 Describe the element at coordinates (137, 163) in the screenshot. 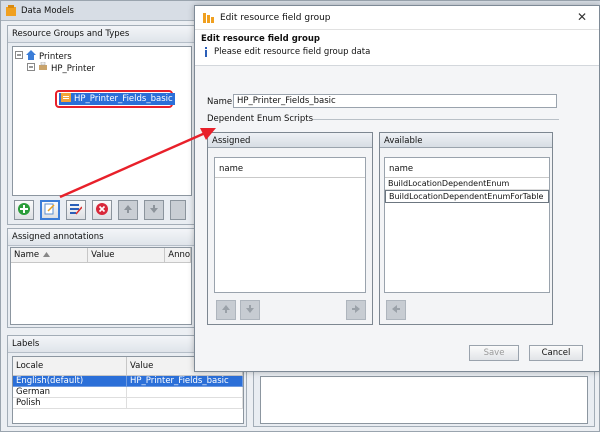

I see `pointer-arrow` at that location.